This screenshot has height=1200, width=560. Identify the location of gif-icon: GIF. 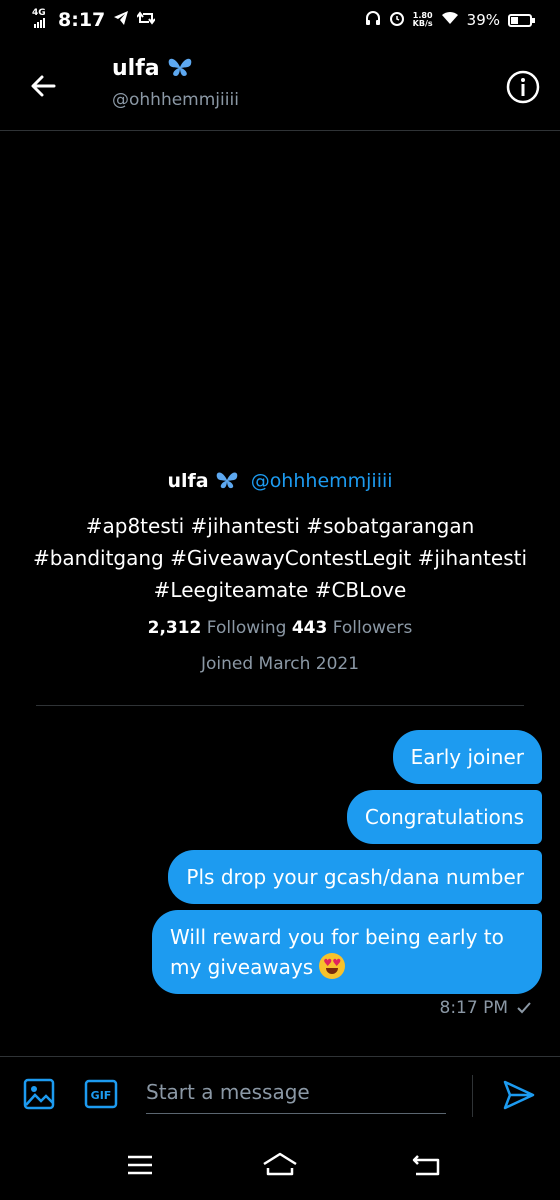
(101, 1094).